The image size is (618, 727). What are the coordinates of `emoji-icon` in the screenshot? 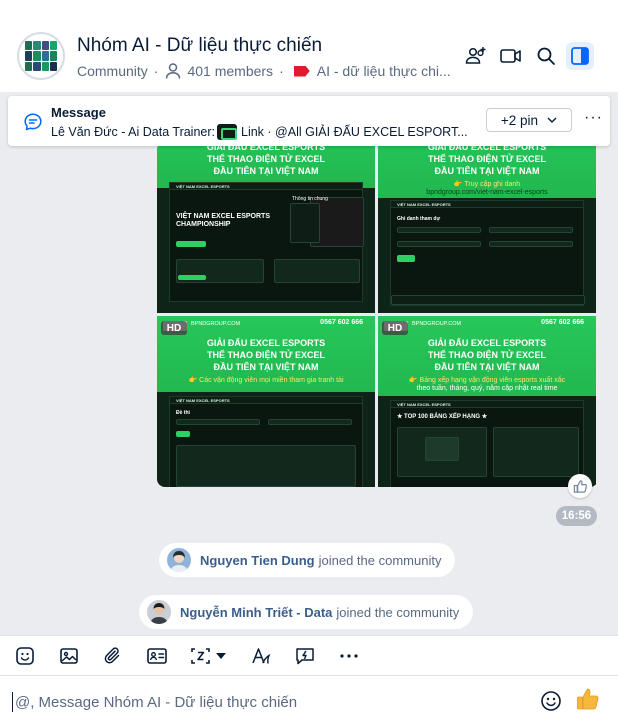 It's located at (551, 701).